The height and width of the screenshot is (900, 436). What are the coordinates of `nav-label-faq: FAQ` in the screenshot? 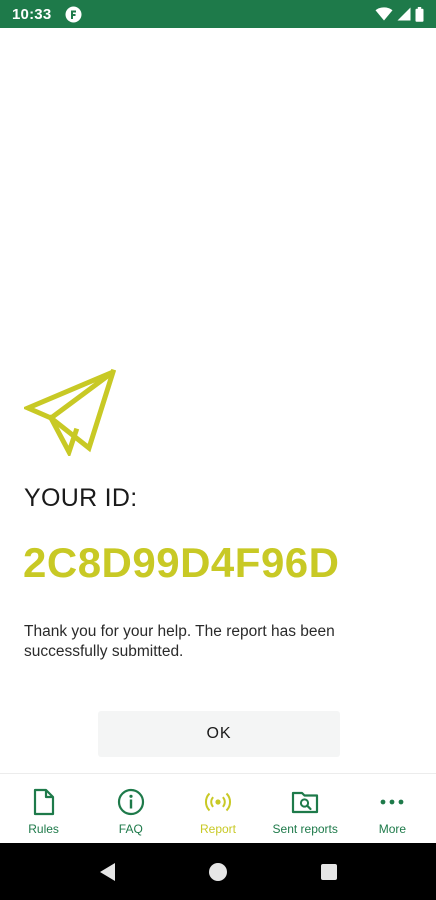 It's located at (130, 829).